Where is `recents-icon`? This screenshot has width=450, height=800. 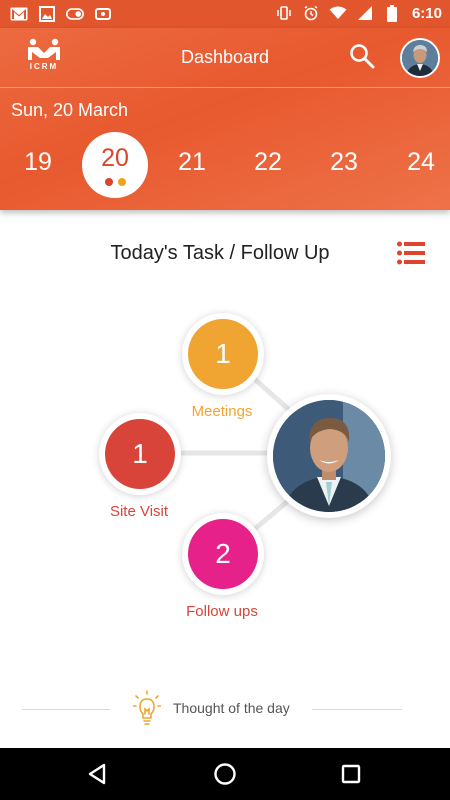 recents-icon is located at coordinates (351, 774).